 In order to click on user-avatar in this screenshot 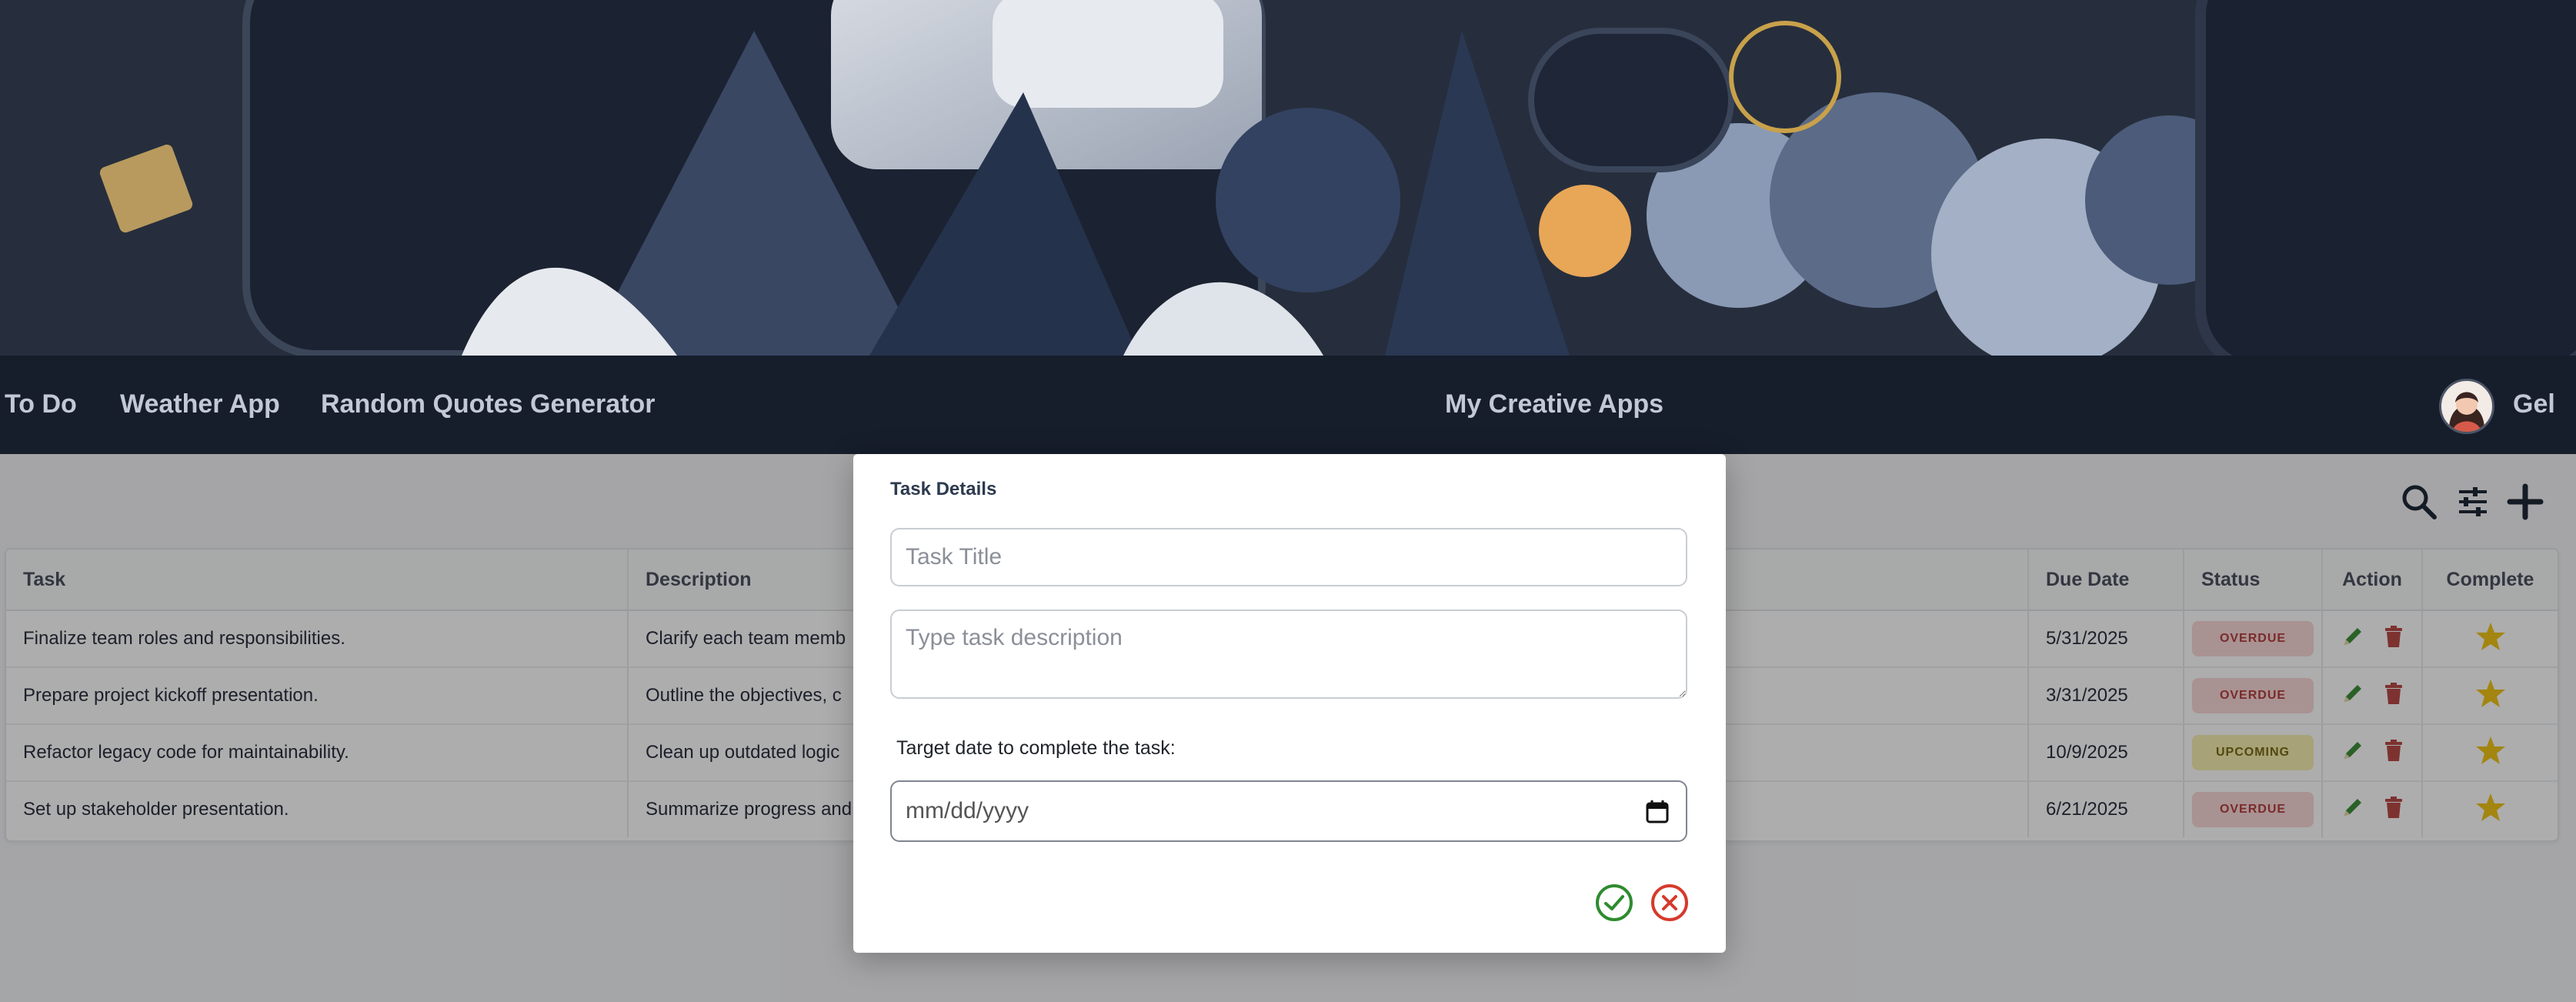, I will do `click(2467, 406)`.